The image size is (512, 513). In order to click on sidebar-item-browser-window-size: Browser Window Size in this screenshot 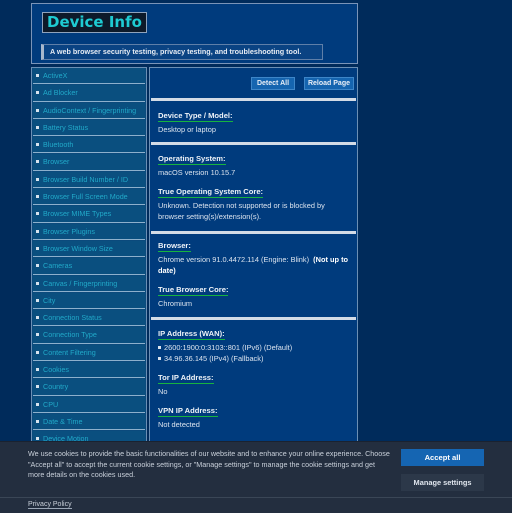, I will do `click(89, 249)`.